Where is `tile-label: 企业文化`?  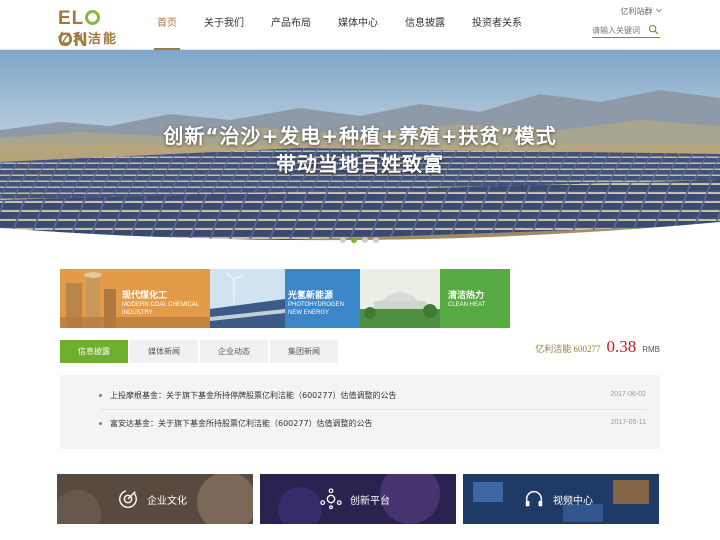 tile-label: 企业文化 is located at coordinates (167, 501).